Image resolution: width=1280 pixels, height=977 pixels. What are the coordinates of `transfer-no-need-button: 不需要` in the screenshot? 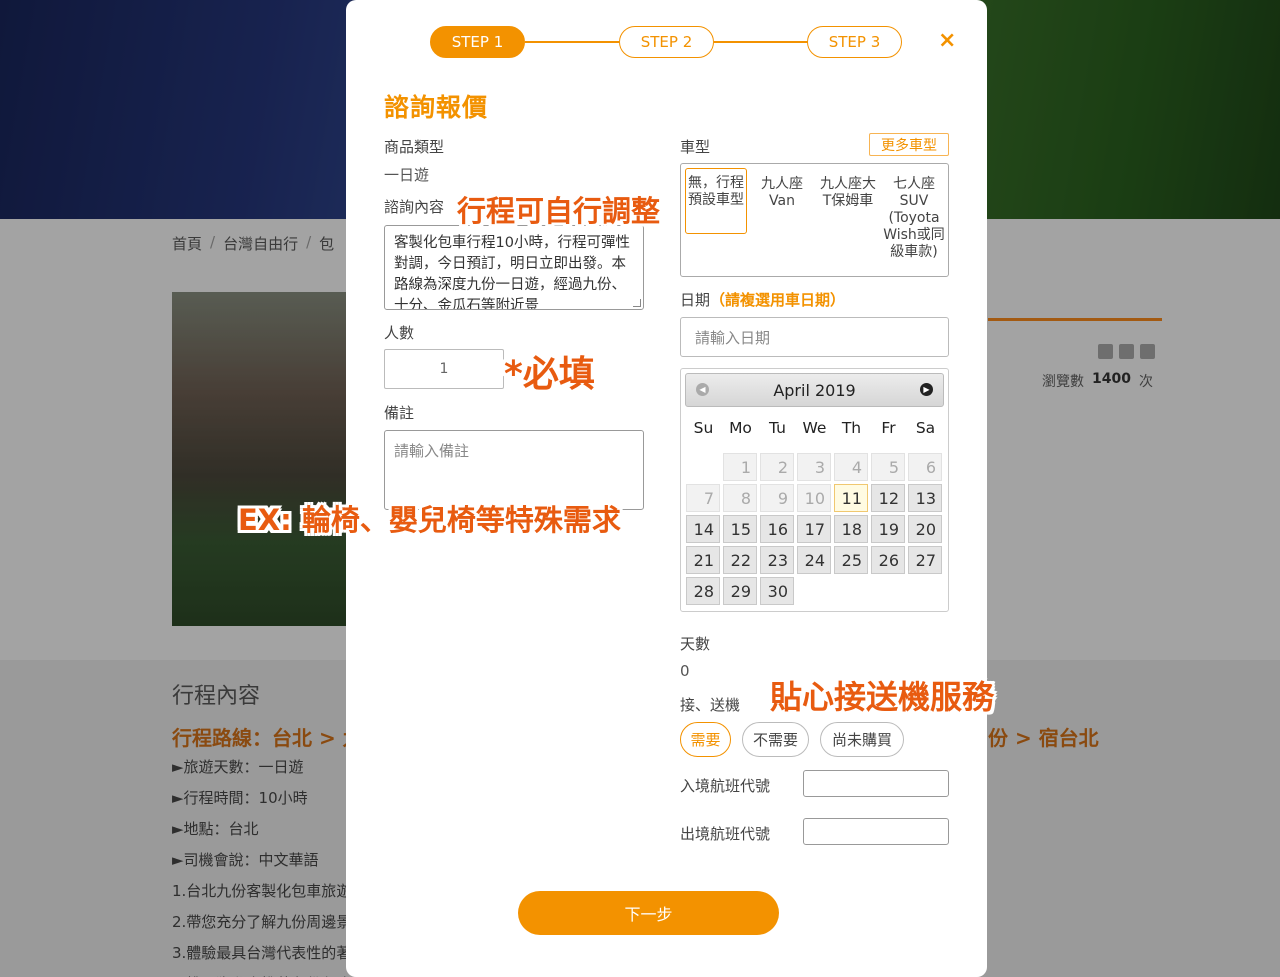 It's located at (775, 739).